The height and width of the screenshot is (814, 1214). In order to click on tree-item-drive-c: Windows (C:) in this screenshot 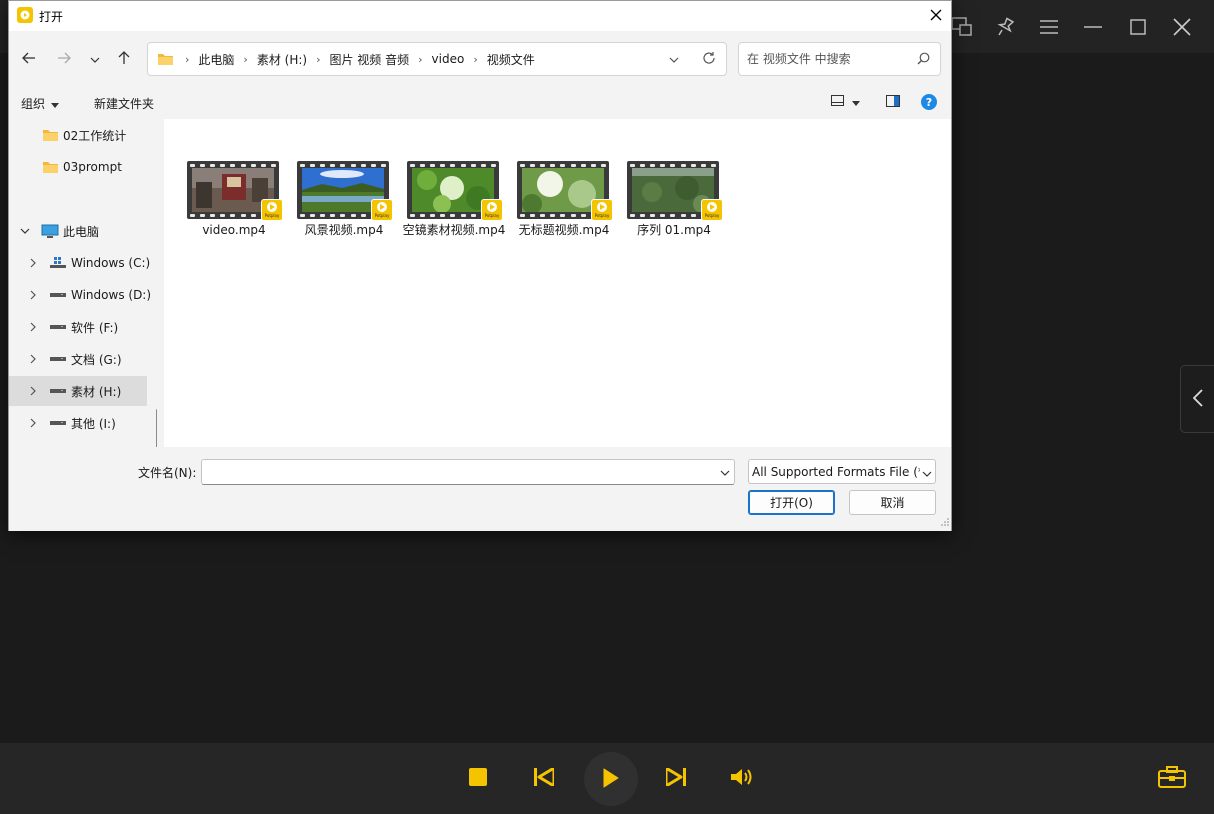, I will do `click(83, 263)`.